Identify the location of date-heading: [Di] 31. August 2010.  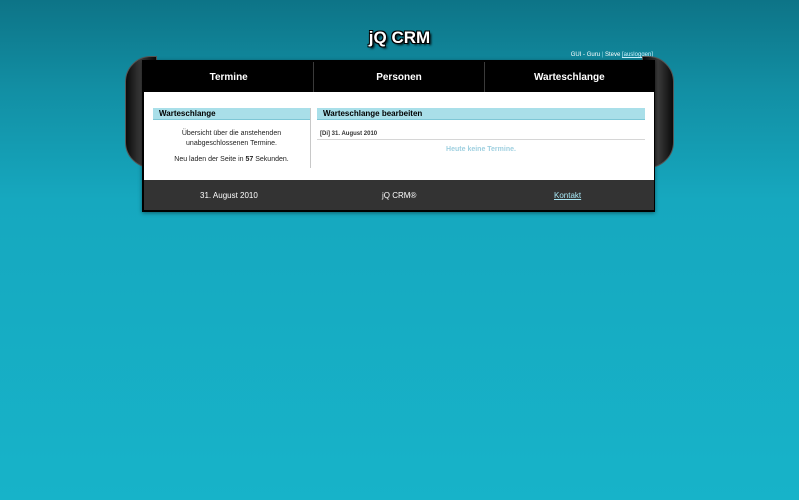
(481, 135).